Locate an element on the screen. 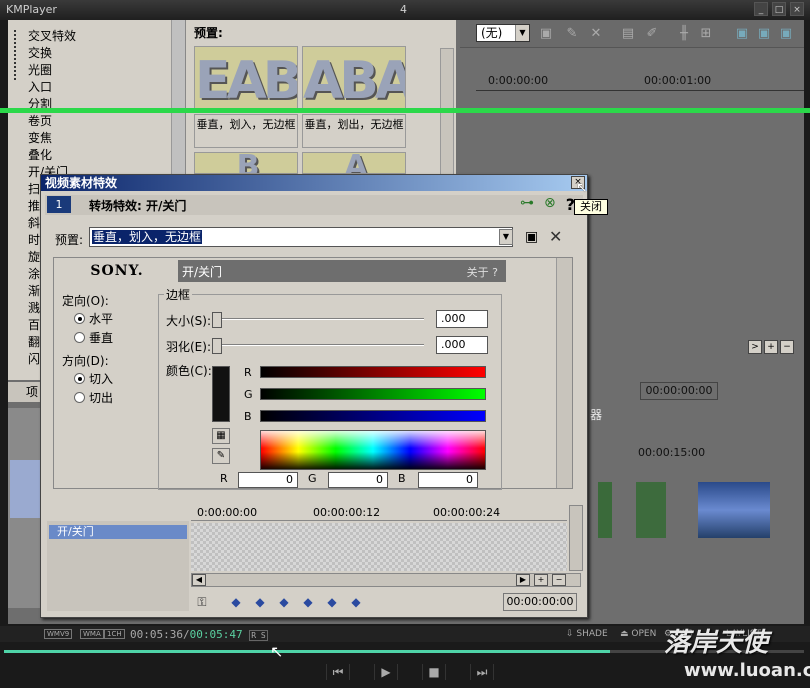  chain-number: 1 is located at coordinates (59, 204).